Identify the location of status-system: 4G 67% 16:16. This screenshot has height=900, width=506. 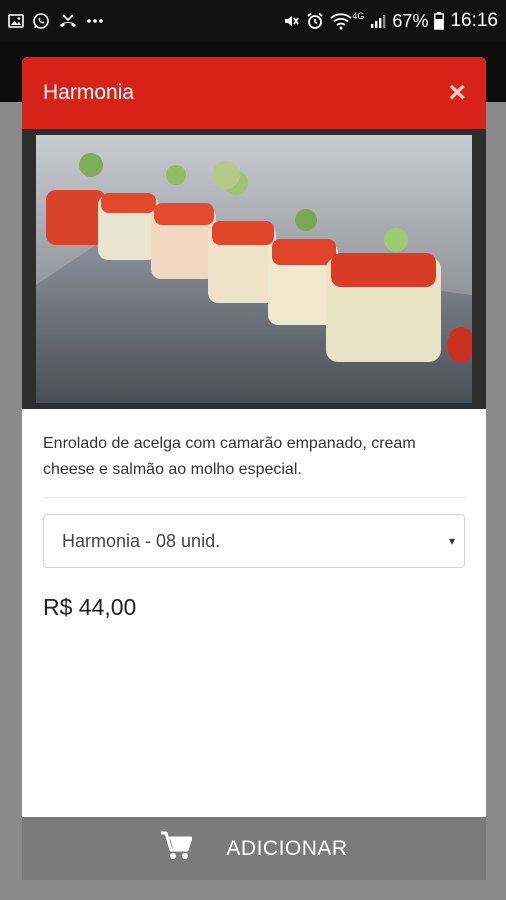
(390, 21).